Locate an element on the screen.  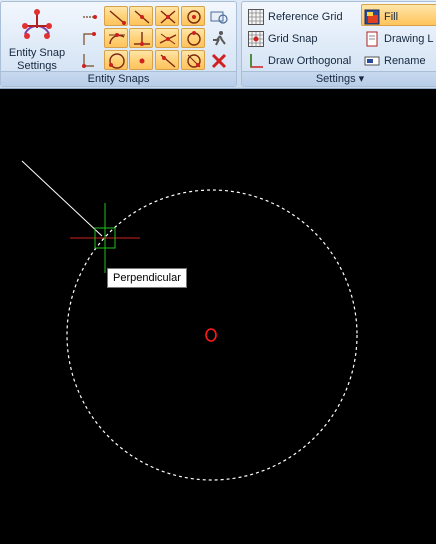
snap-corner-icon is located at coordinates (89, 38).